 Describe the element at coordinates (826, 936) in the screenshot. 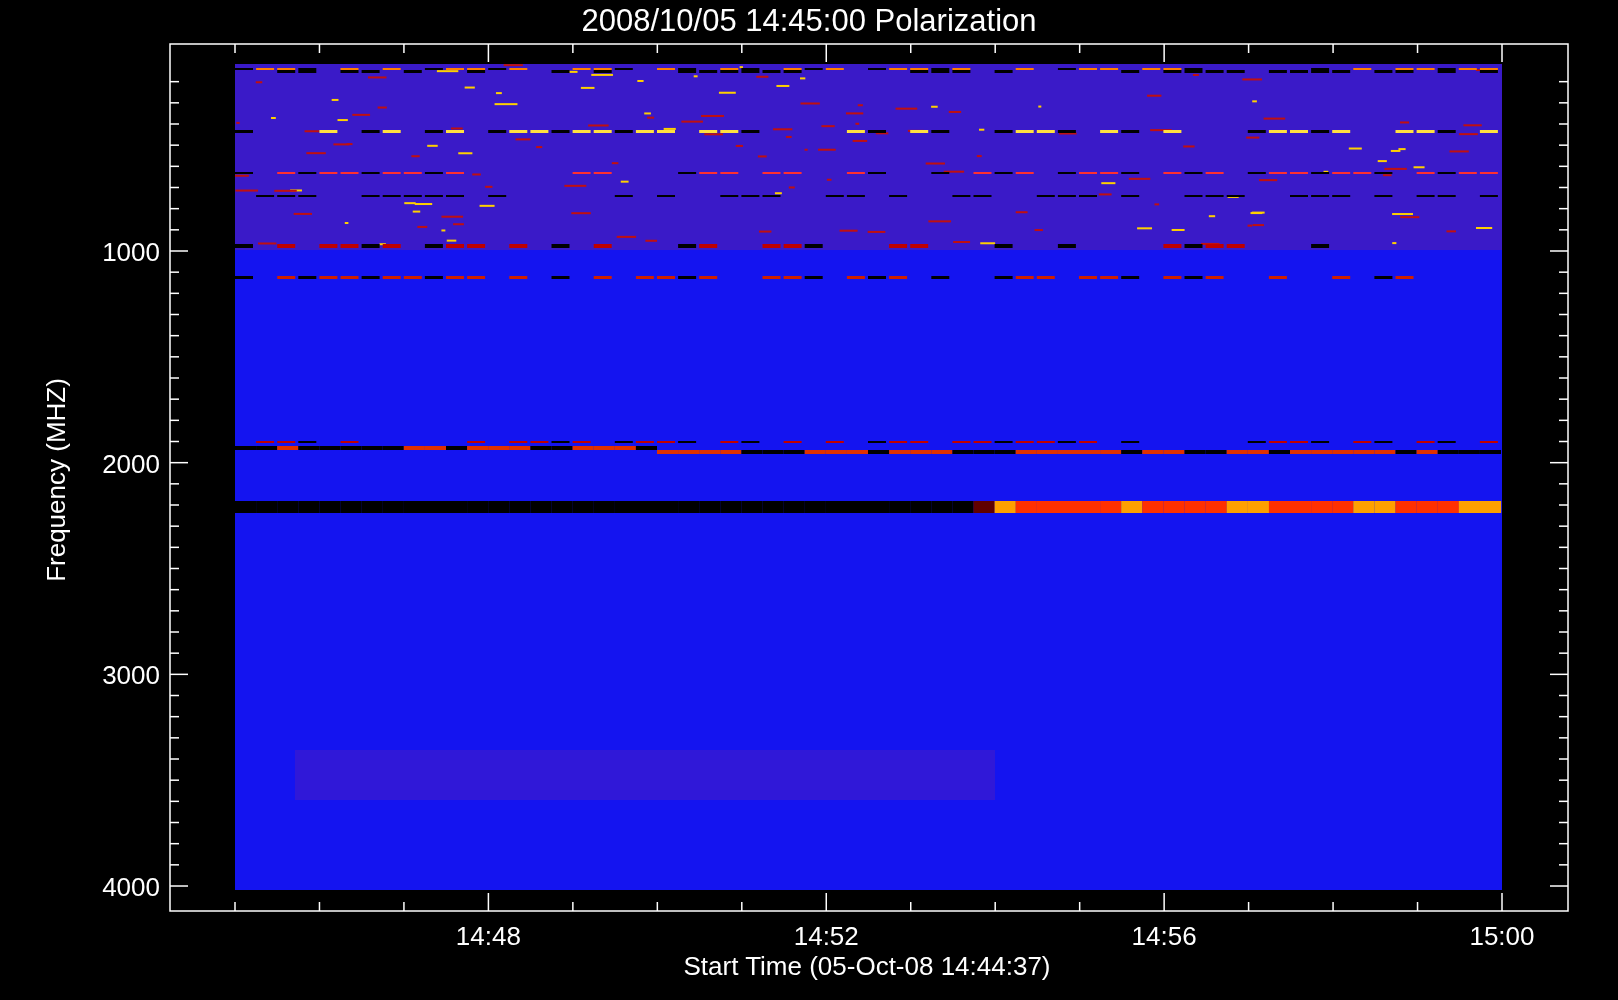

I see `x-tick-label: 14:52` at that location.